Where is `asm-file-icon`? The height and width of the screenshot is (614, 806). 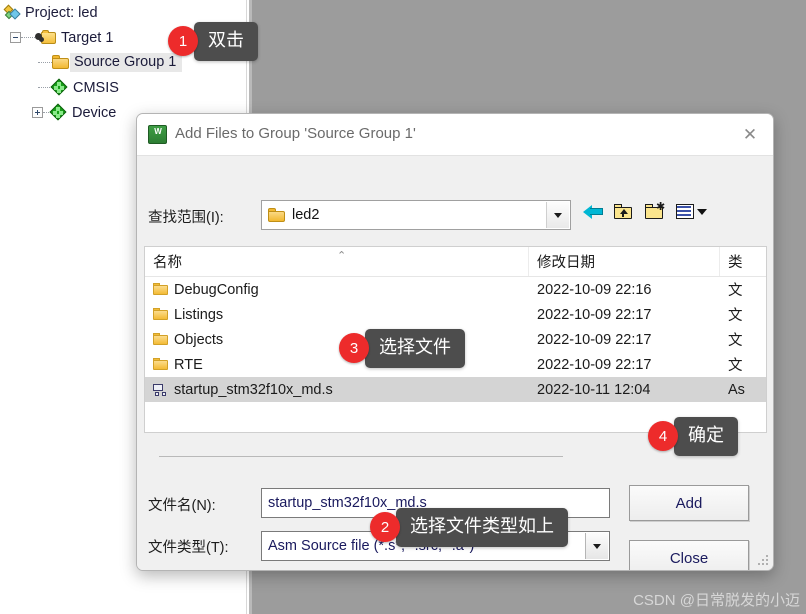 asm-file-icon is located at coordinates (161, 390).